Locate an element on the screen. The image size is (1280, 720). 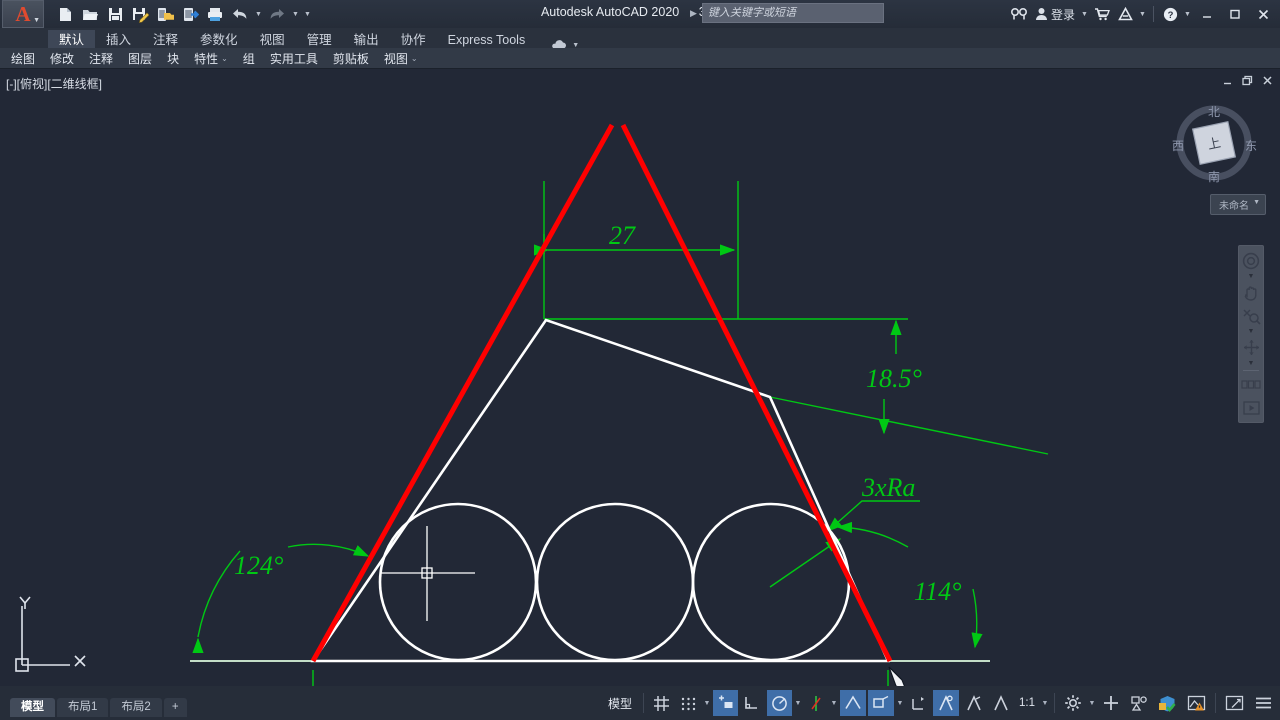
selection-cycling-toggle is located at coordinates (974, 703).